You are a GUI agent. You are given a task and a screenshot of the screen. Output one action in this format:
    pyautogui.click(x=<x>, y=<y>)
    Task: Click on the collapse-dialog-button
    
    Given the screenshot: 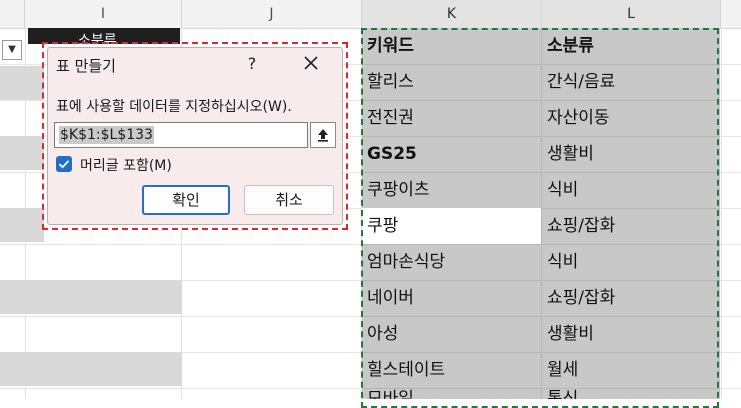 What is the action you would take?
    pyautogui.click(x=323, y=135)
    